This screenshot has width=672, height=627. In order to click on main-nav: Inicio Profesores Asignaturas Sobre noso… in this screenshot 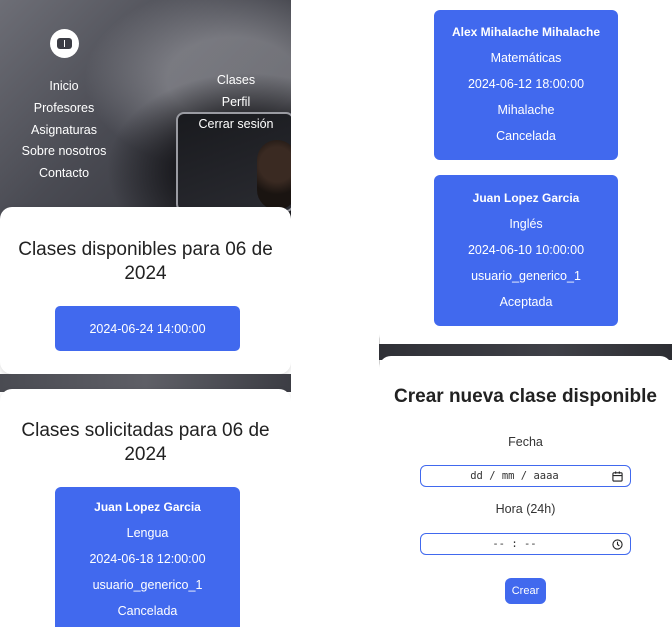, I will do `click(64, 130)`.